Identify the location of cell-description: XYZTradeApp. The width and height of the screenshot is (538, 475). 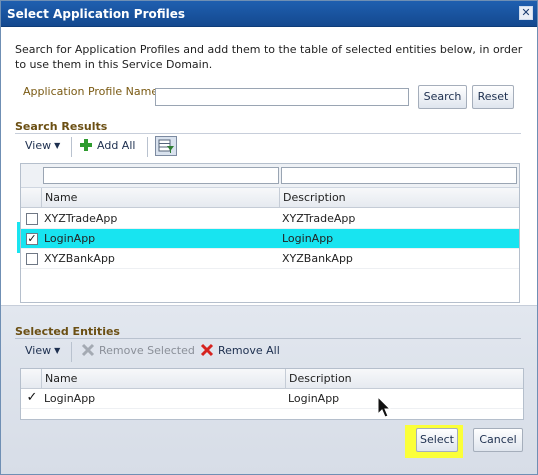
(319, 218).